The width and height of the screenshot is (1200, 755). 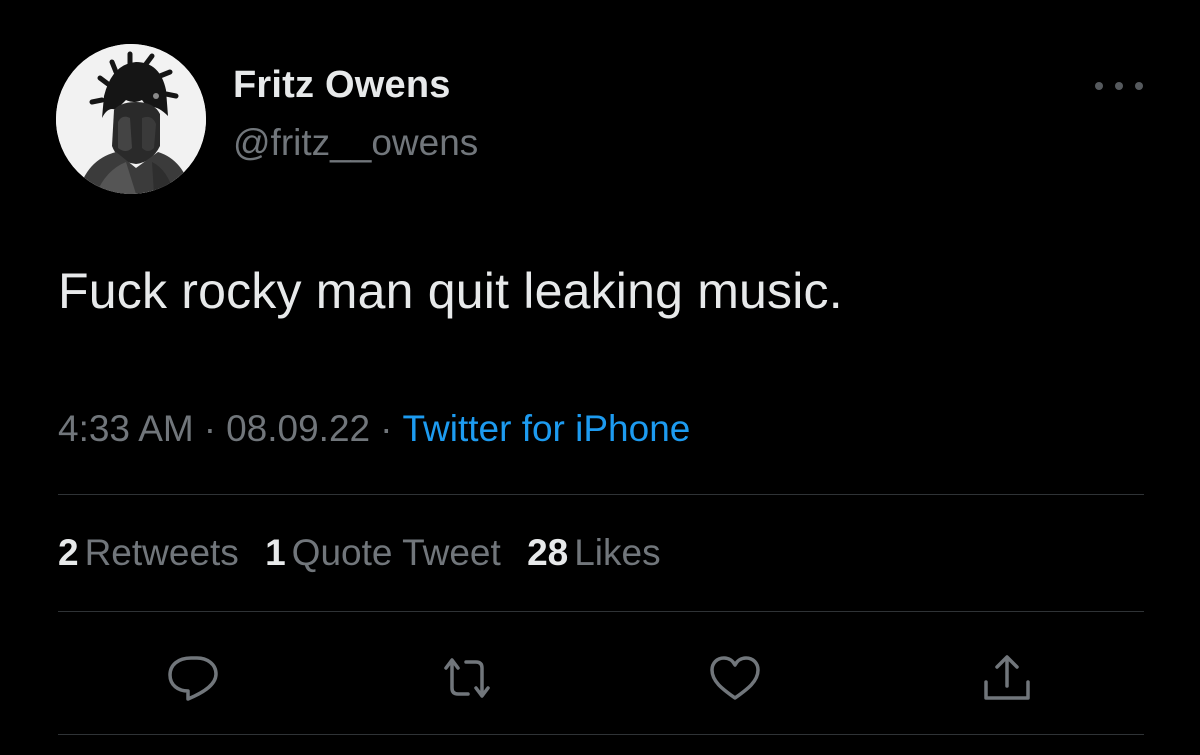 What do you see at coordinates (68, 552) in the screenshot?
I see `retweets-count: 2` at bounding box center [68, 552].